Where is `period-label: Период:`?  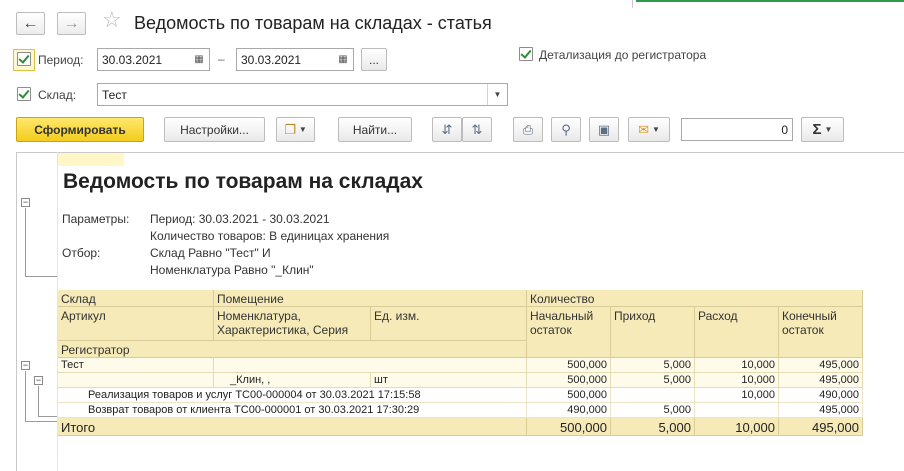
period-label: Период: is located at coordinates (61, 60).